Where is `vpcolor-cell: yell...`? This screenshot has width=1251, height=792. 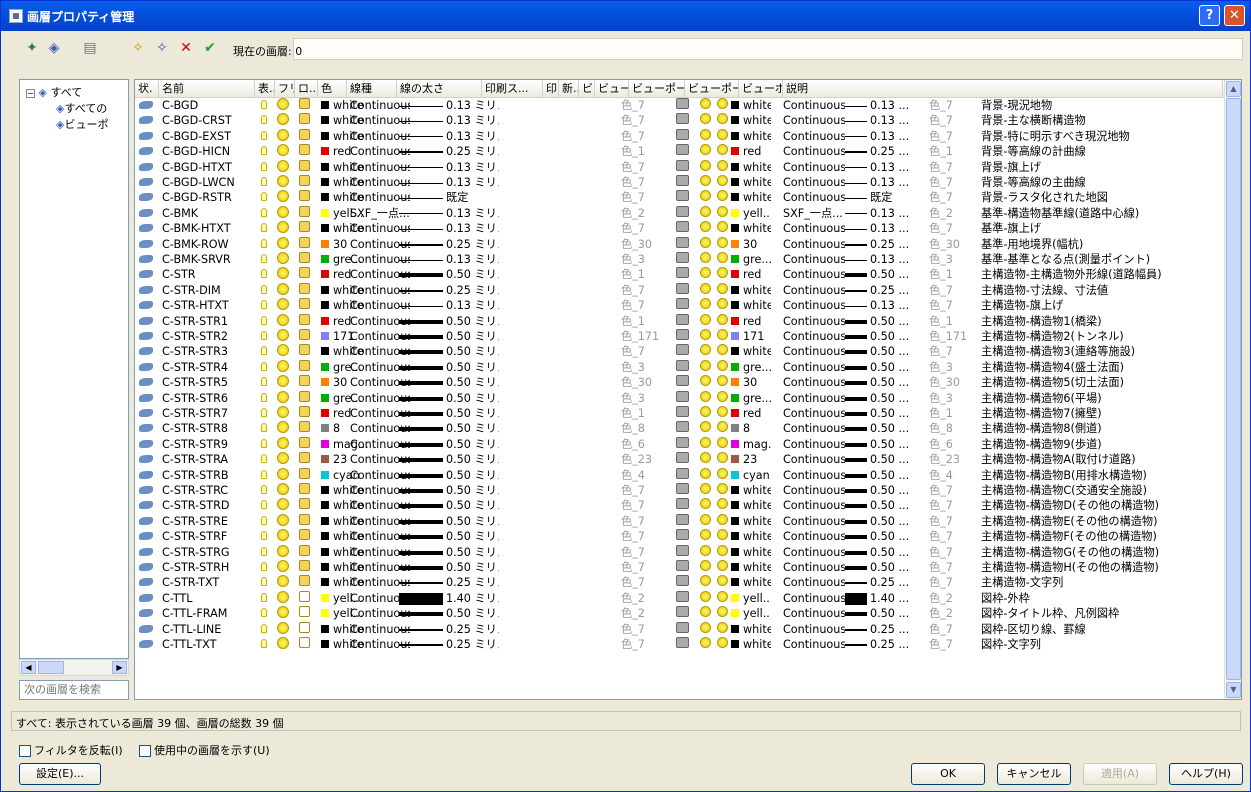 vpcolor-cell: yell... is located at coordinates (751, 598).